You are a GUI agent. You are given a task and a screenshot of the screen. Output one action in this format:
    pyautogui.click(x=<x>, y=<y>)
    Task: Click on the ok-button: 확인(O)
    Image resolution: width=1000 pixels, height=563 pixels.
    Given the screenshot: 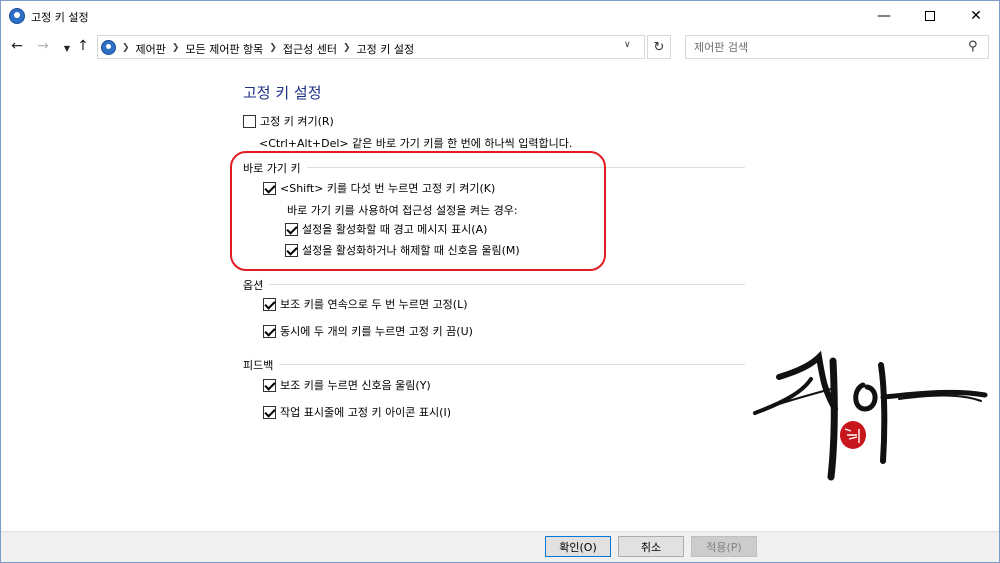 What is the action you would take?
    pyautogui.click(x=578, y=546)
    